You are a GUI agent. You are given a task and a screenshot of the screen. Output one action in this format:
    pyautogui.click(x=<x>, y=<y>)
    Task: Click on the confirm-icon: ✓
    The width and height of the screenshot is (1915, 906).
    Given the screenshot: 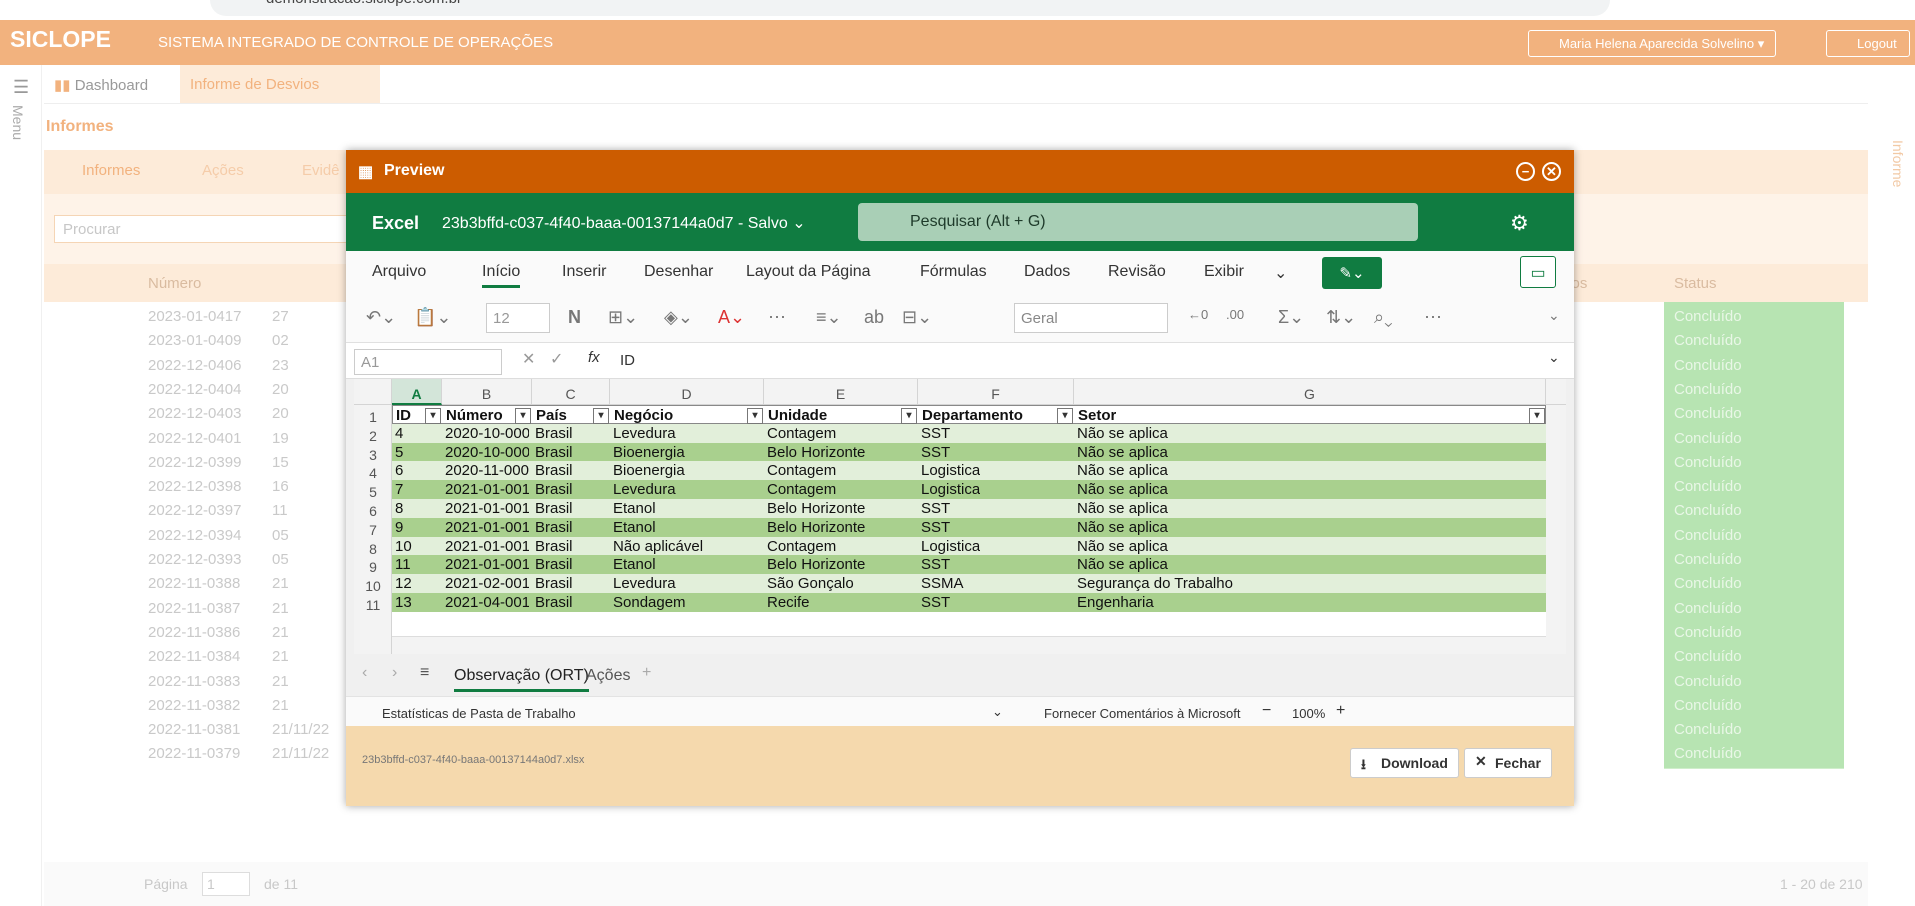 What is the action you would take?
    pyautogui.click(x=556, y=359)
    